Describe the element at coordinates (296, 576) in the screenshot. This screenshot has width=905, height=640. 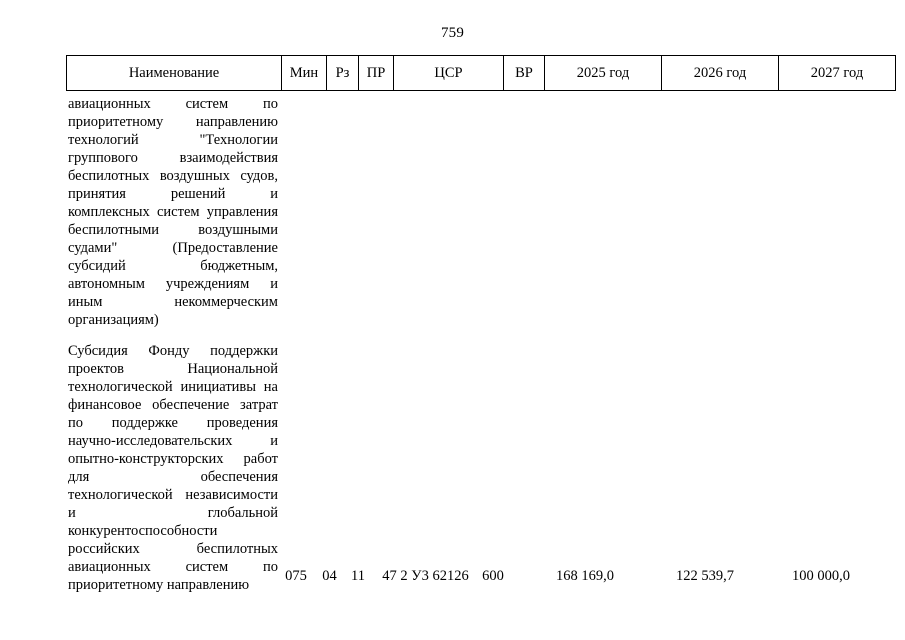
I see `cell-min: 075` at that location.